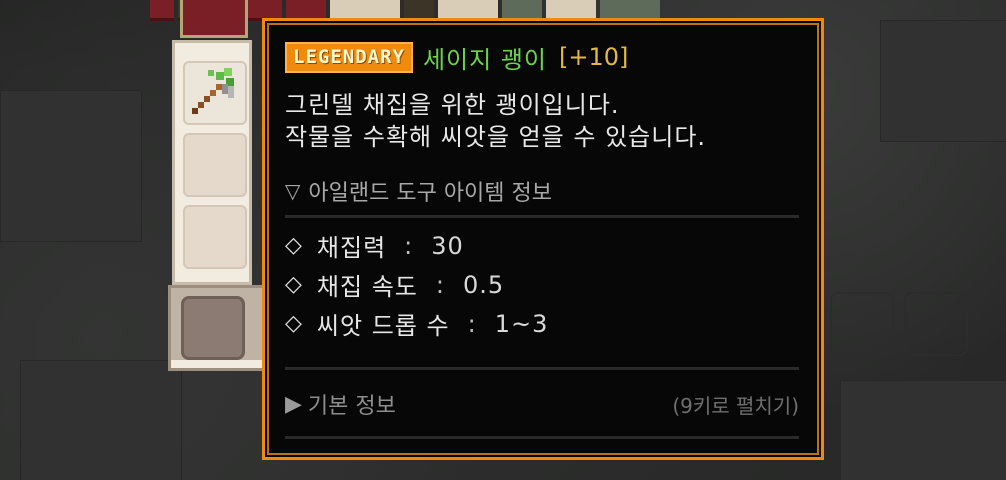 This screenshot has height=480, width=1006. I want to click on sage-hoe-icon, so click(214, 92).